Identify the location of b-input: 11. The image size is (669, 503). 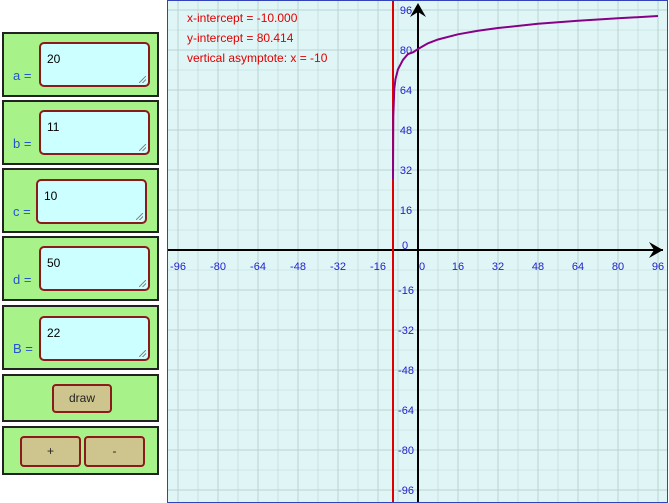
(94, 132).